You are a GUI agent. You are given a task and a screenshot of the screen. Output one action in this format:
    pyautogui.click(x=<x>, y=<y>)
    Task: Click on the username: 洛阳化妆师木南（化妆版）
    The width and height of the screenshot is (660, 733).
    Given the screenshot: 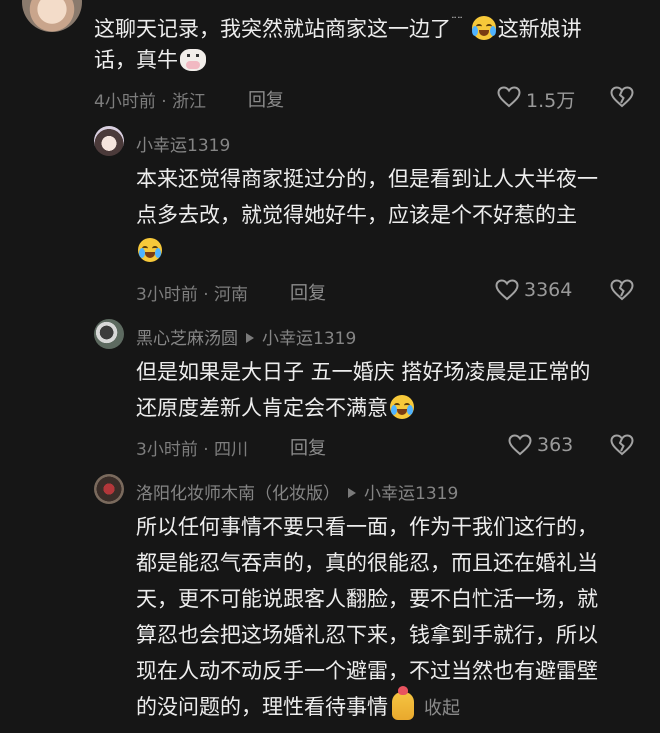 What is the action you would take?
    pyautogui.click(x=238, y=494)
    